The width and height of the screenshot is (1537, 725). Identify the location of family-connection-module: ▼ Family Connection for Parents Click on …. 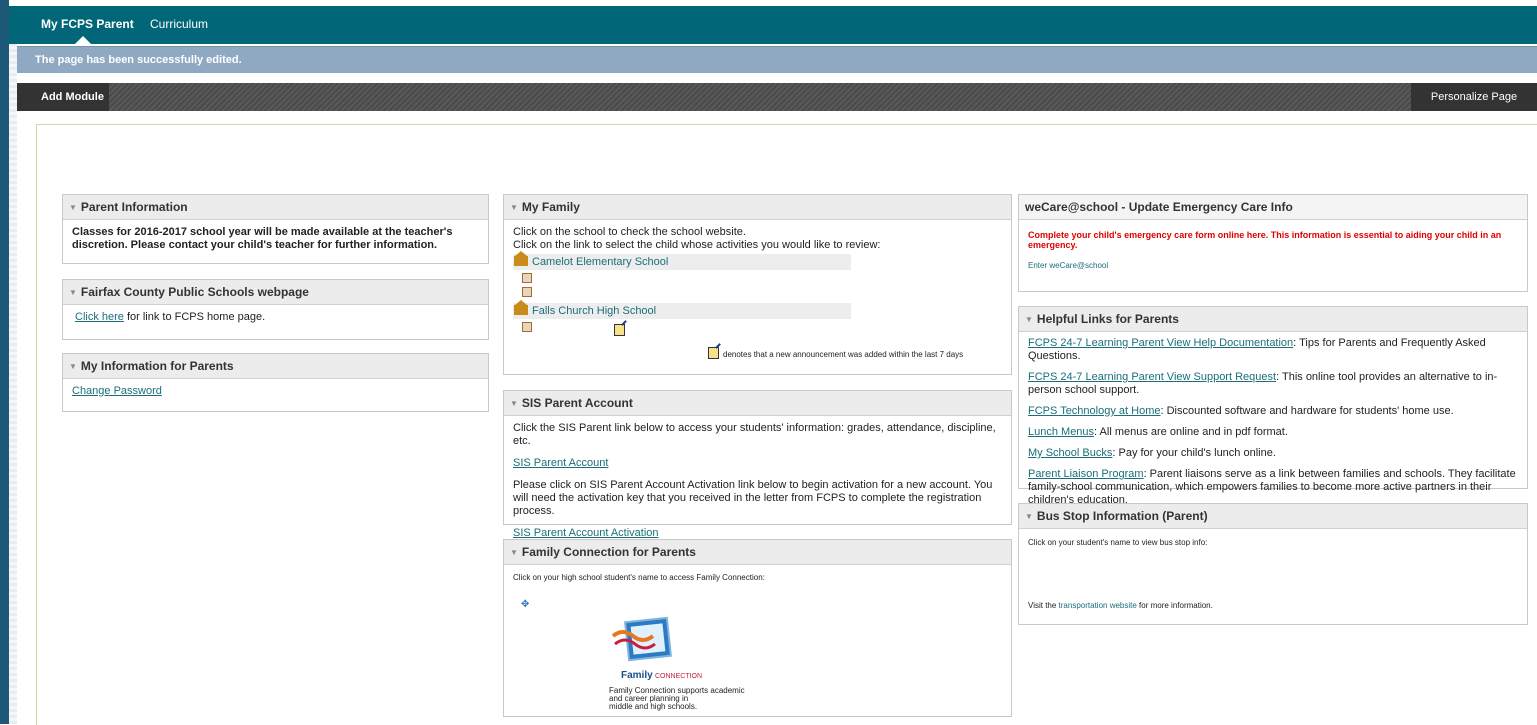
(757, 628).